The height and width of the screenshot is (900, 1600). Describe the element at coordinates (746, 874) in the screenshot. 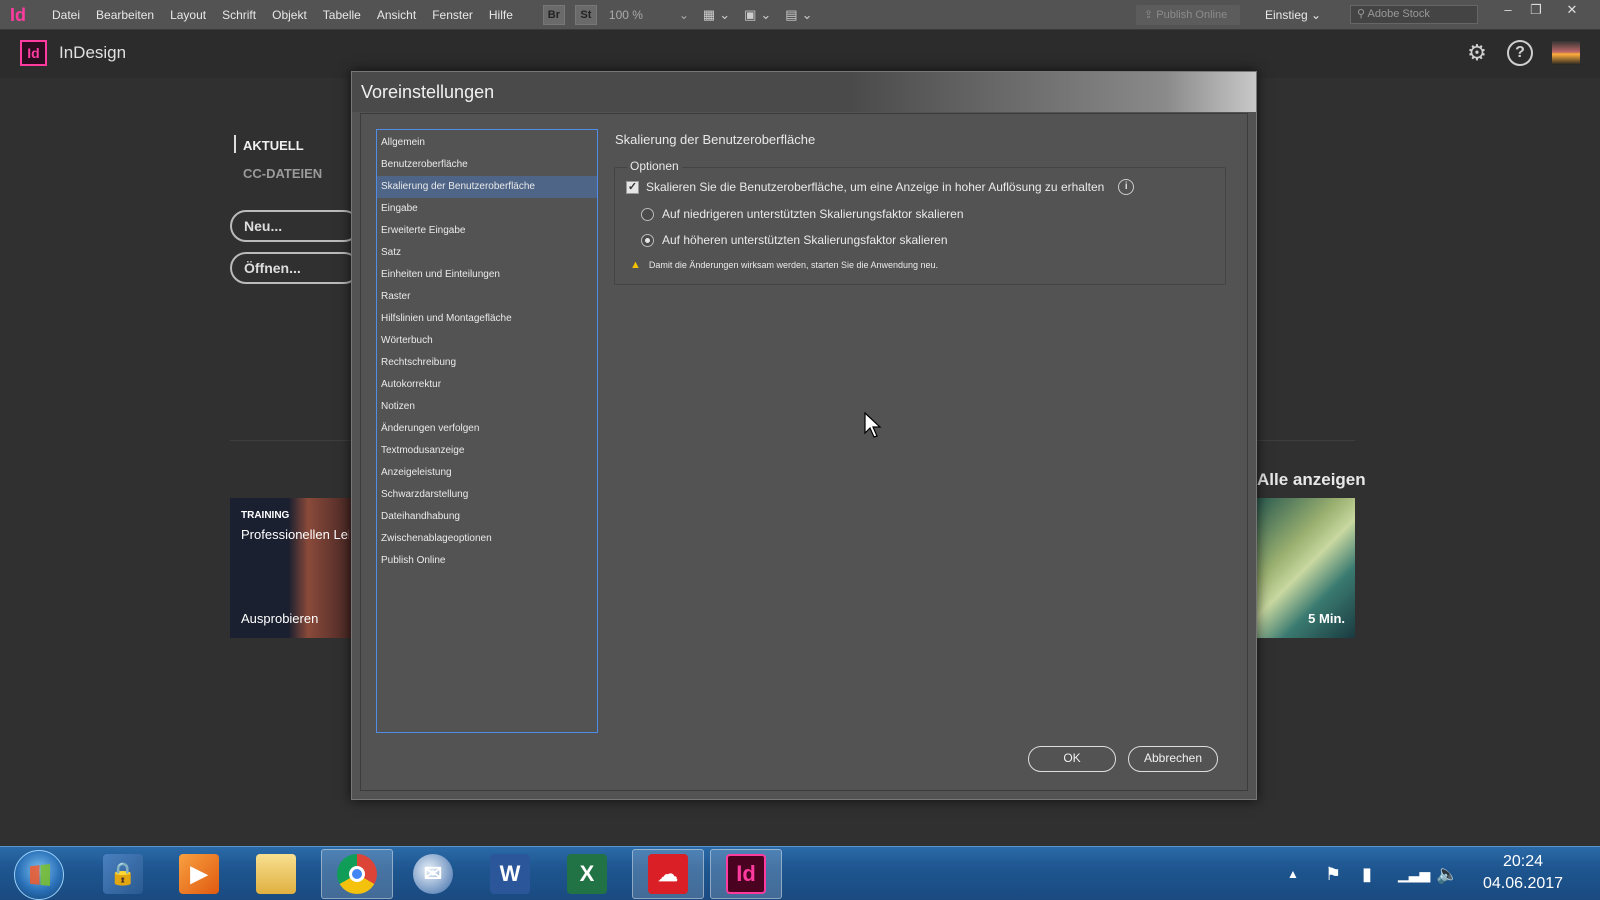

I see `taskbar-indesign: Id` at that location.